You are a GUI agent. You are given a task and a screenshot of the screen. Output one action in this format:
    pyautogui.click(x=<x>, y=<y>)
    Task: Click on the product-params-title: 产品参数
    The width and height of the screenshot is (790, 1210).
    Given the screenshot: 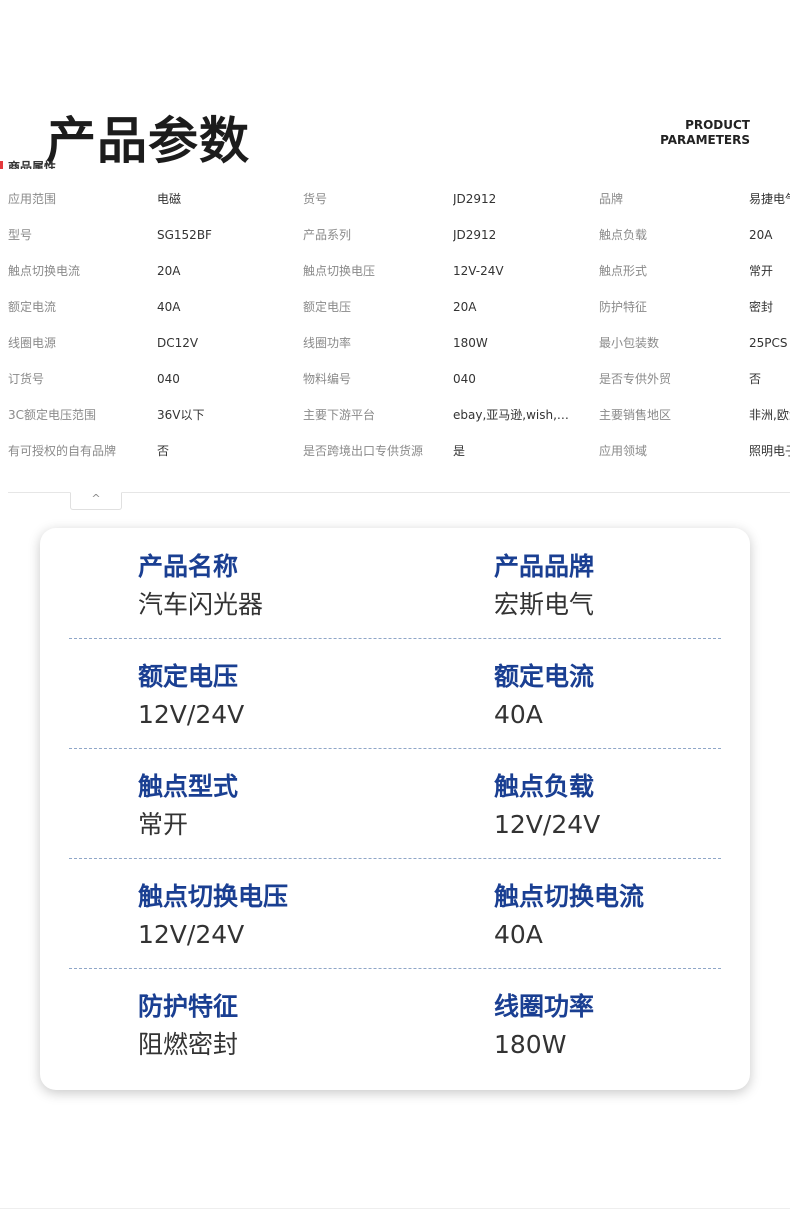 What is the action you would take?
    pyautogui.click(x=148, y=139)
    